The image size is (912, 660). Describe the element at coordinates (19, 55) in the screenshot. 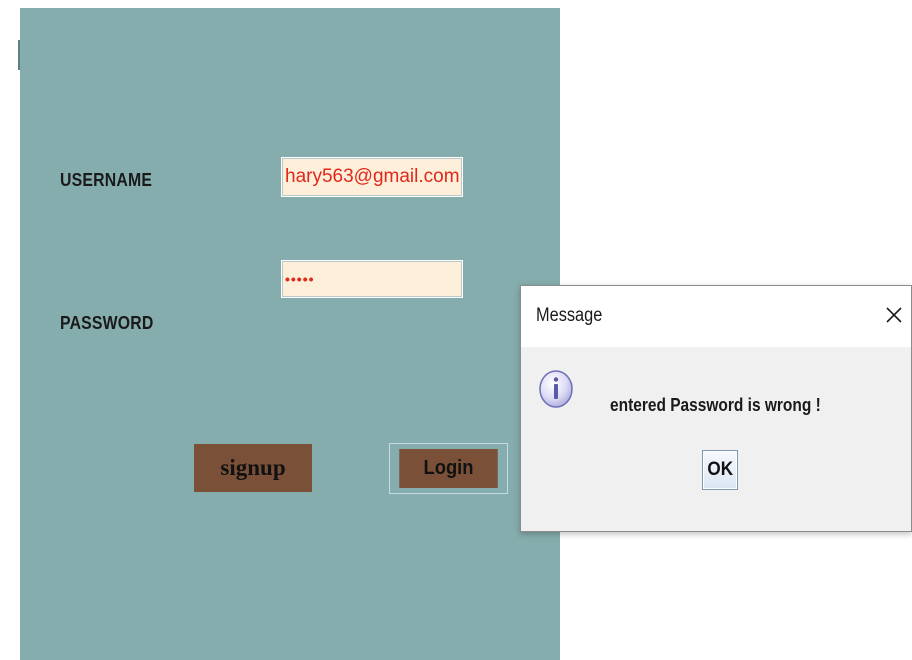

I see `window-edge-mark` at that location.